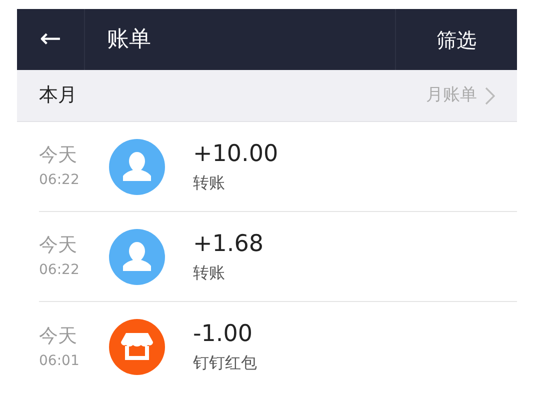 This screenshot has width=552, height=409. Describe the element at coordinates (490, 95) in the screenshot. I see `chevron-right-icon` at that location.